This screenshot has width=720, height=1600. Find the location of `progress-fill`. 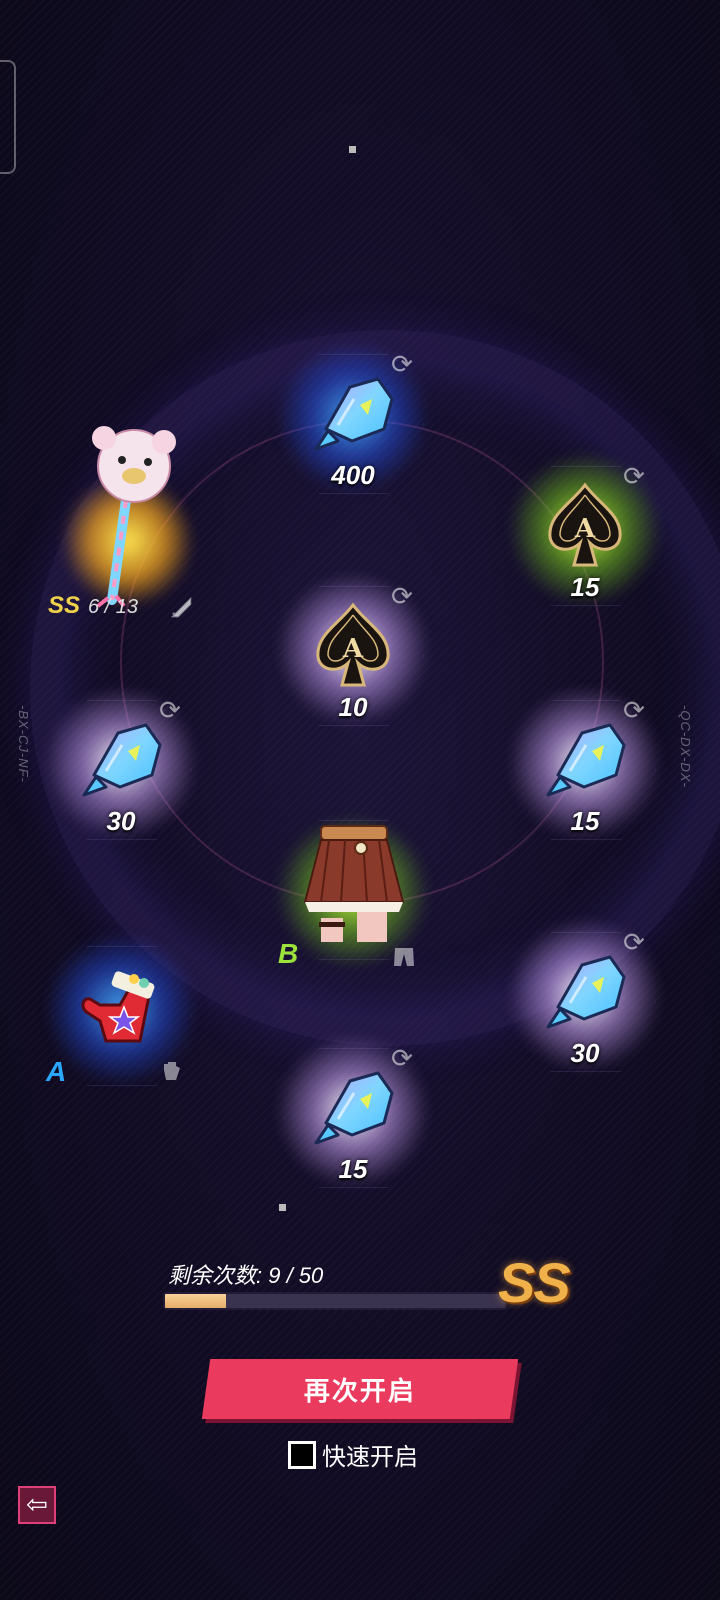

progress-fill is located at coordinates (196, 1301).